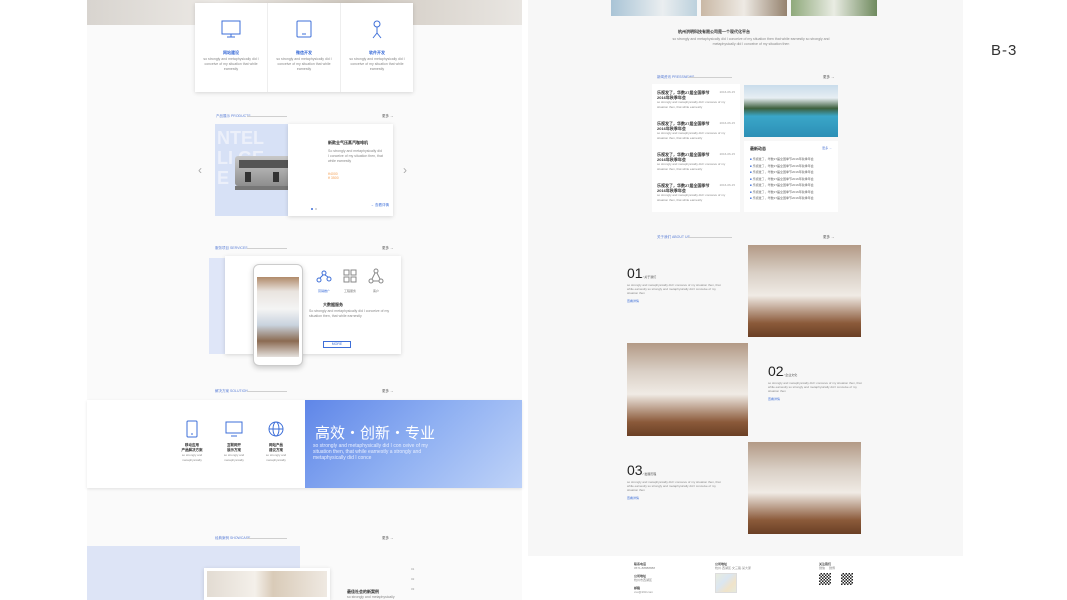 This screenshot has height=600, width=1067. Describe the element at coordinates (333, 178) in the screenshot. I see `product-price: ¥ 3500` at that location.